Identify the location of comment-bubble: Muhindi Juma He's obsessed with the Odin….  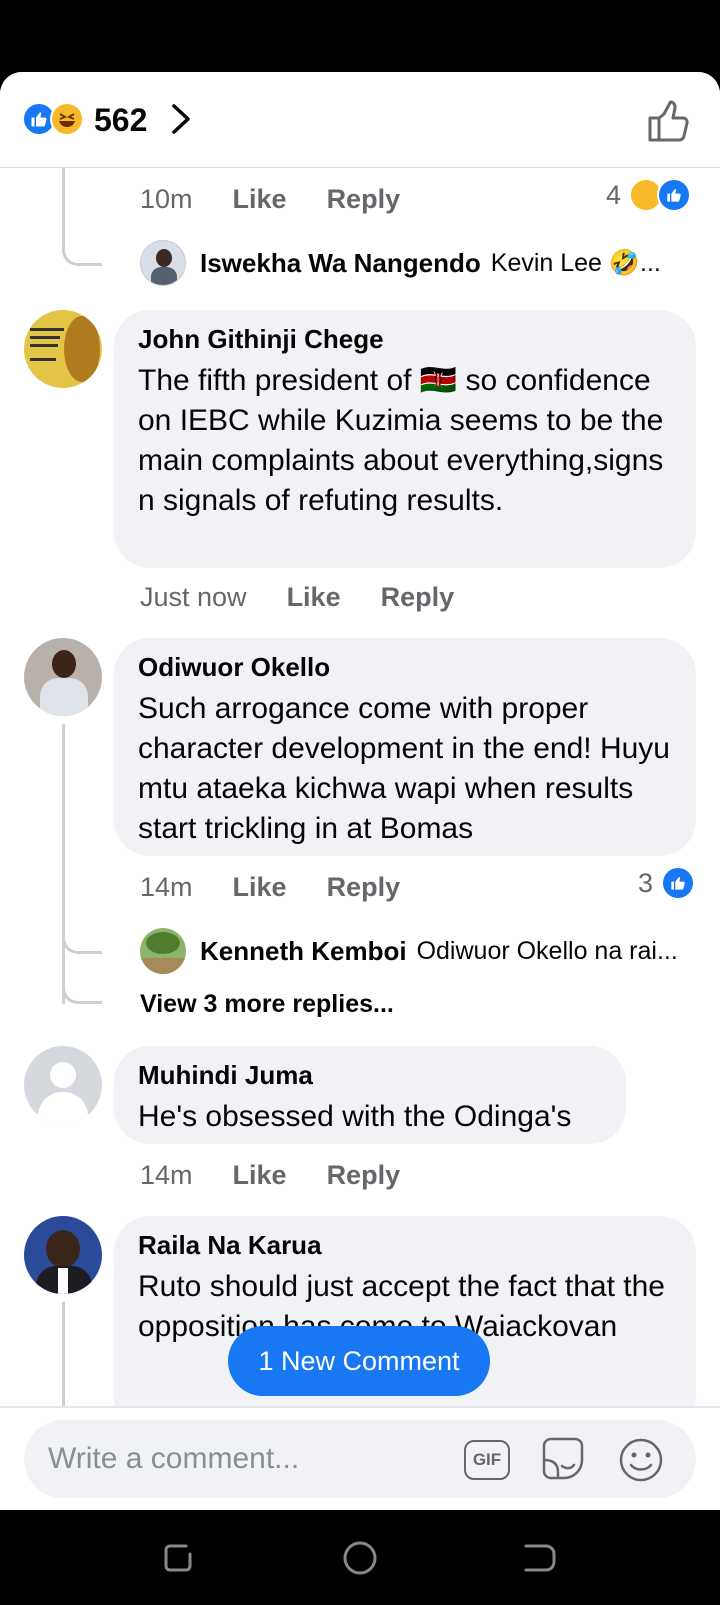
(370, 1095).